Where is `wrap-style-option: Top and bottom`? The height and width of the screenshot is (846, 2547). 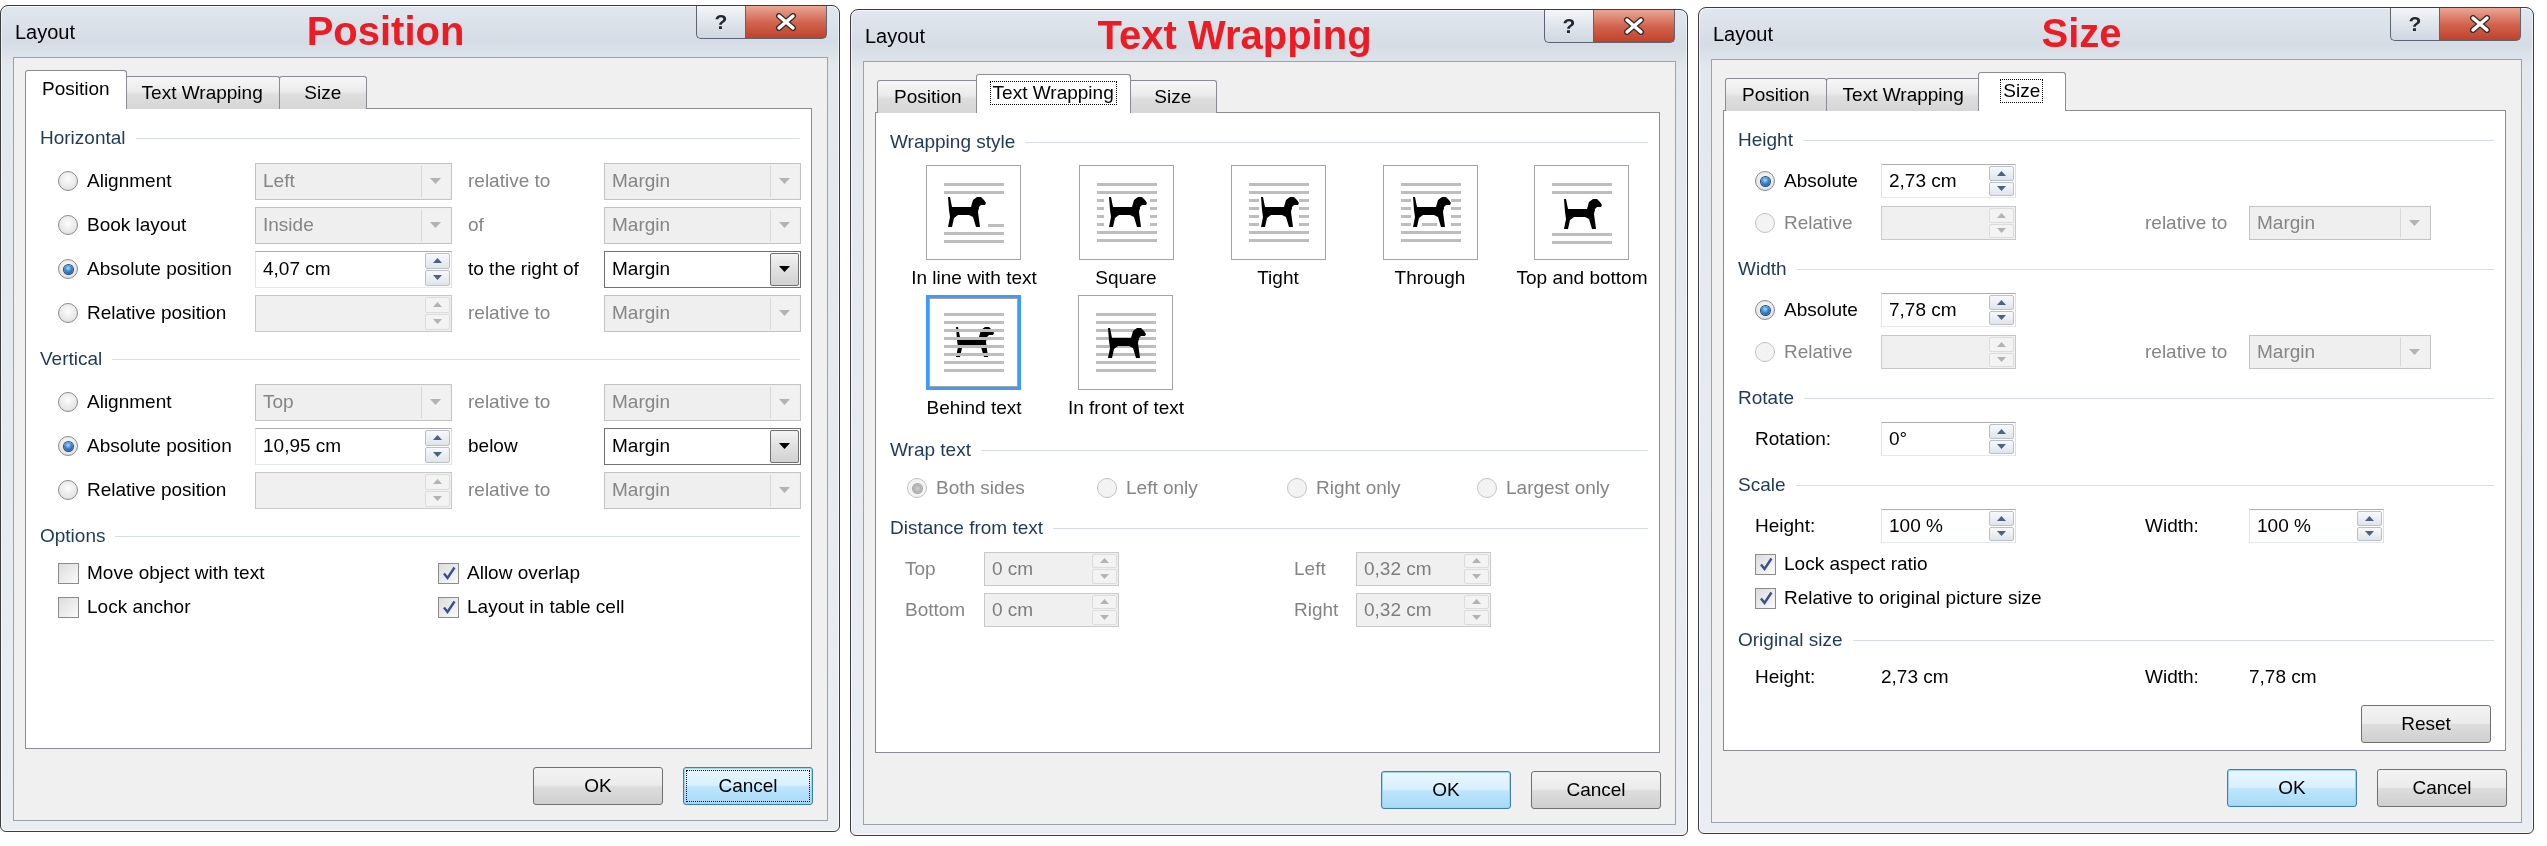 wrap-style-option: Top and bottom is located at coordinates (1582, 227).